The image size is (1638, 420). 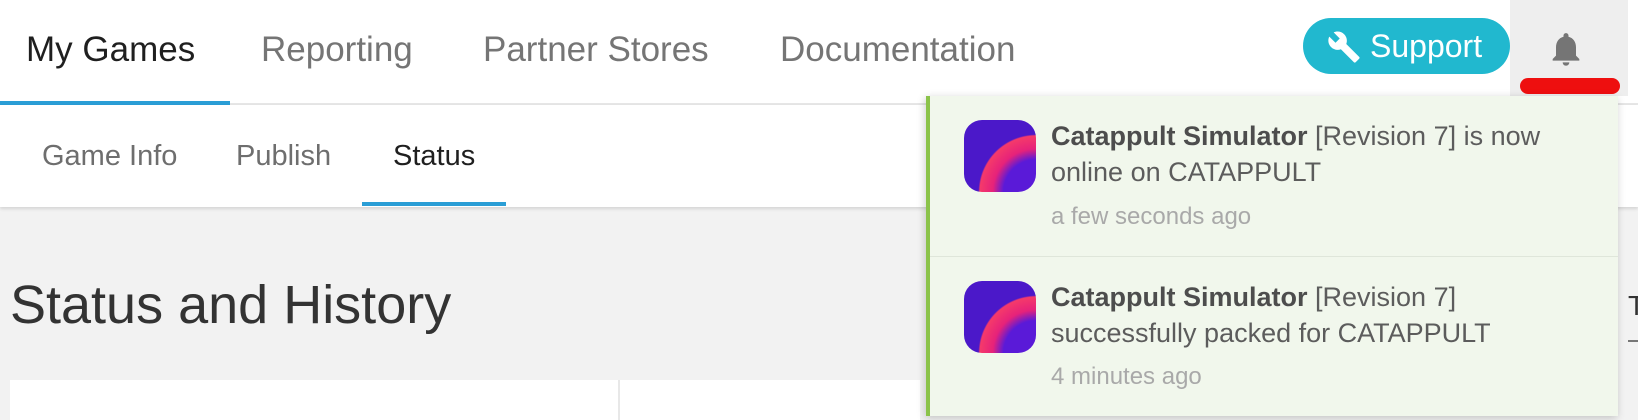 I want to click on history-card, so click(x=315, y=400).